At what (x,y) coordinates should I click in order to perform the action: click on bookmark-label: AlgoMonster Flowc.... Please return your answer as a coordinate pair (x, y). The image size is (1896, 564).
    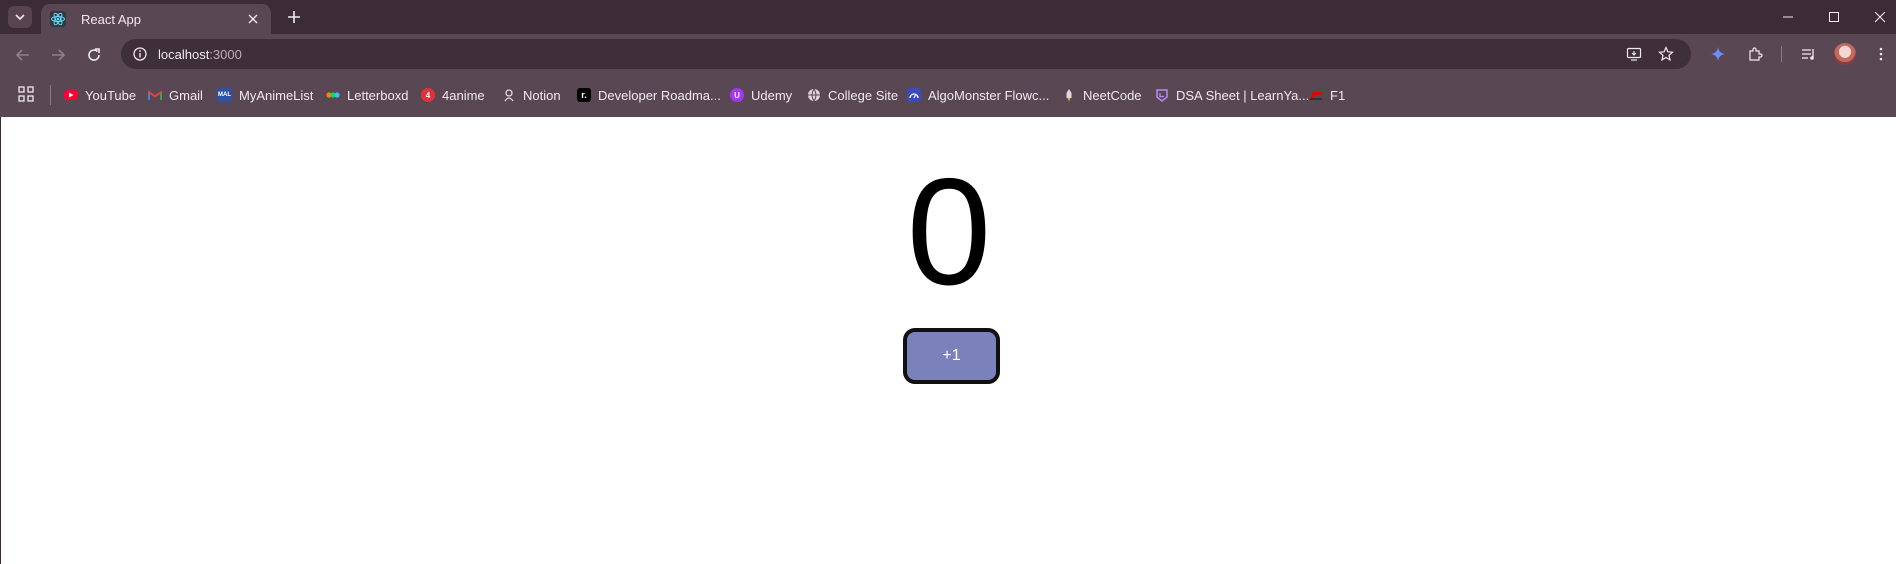
    Looking at the image, I should click on (989, 95).